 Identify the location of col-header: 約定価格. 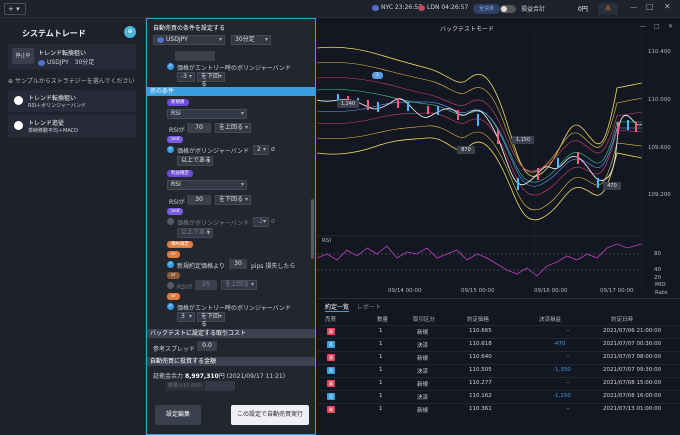
(478, 320).